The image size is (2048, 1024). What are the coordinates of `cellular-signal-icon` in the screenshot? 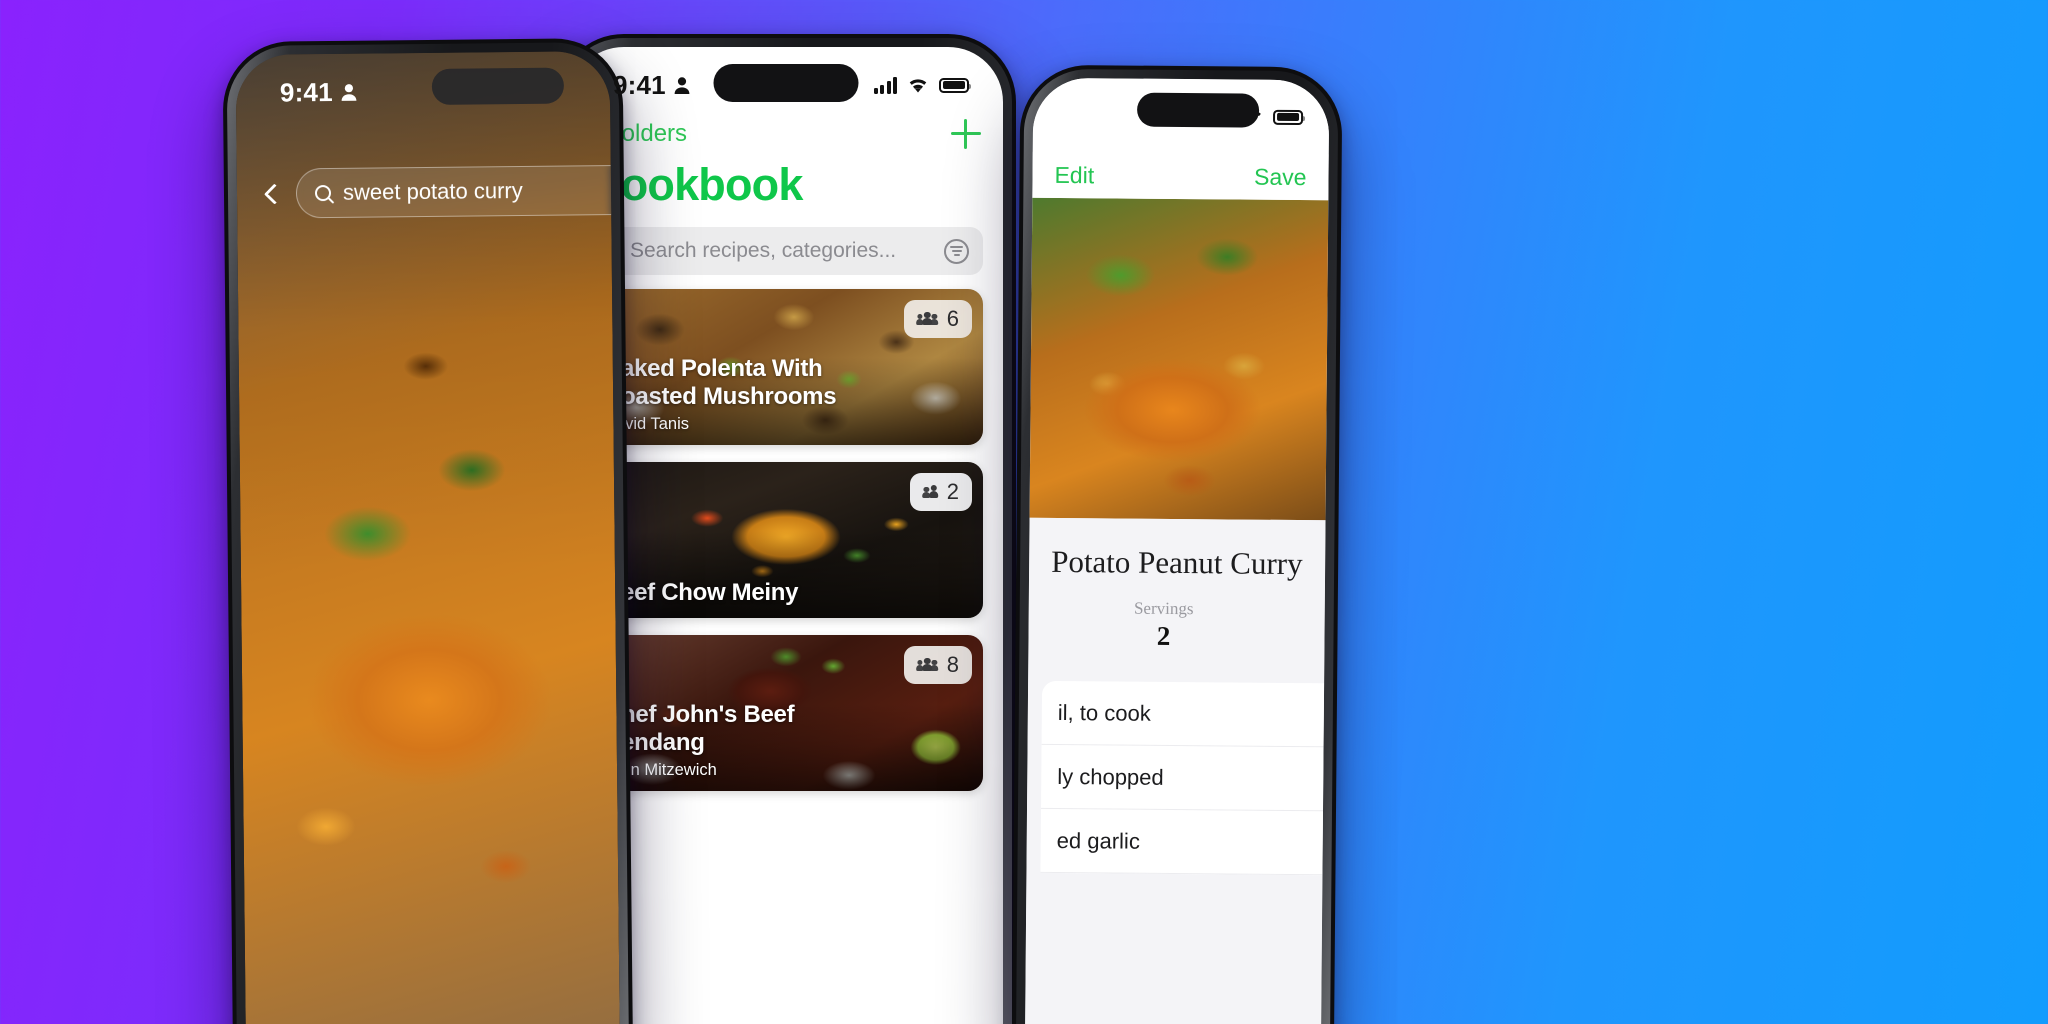 It's located at (885, 85).